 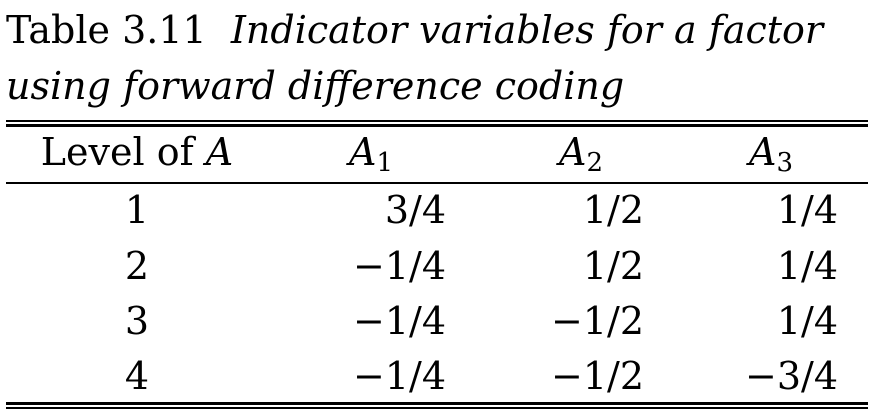 What do you see at coordinates (363, 152) in the screenshot?
I see `header-a1-var: A` at bounding box center [363, 152].